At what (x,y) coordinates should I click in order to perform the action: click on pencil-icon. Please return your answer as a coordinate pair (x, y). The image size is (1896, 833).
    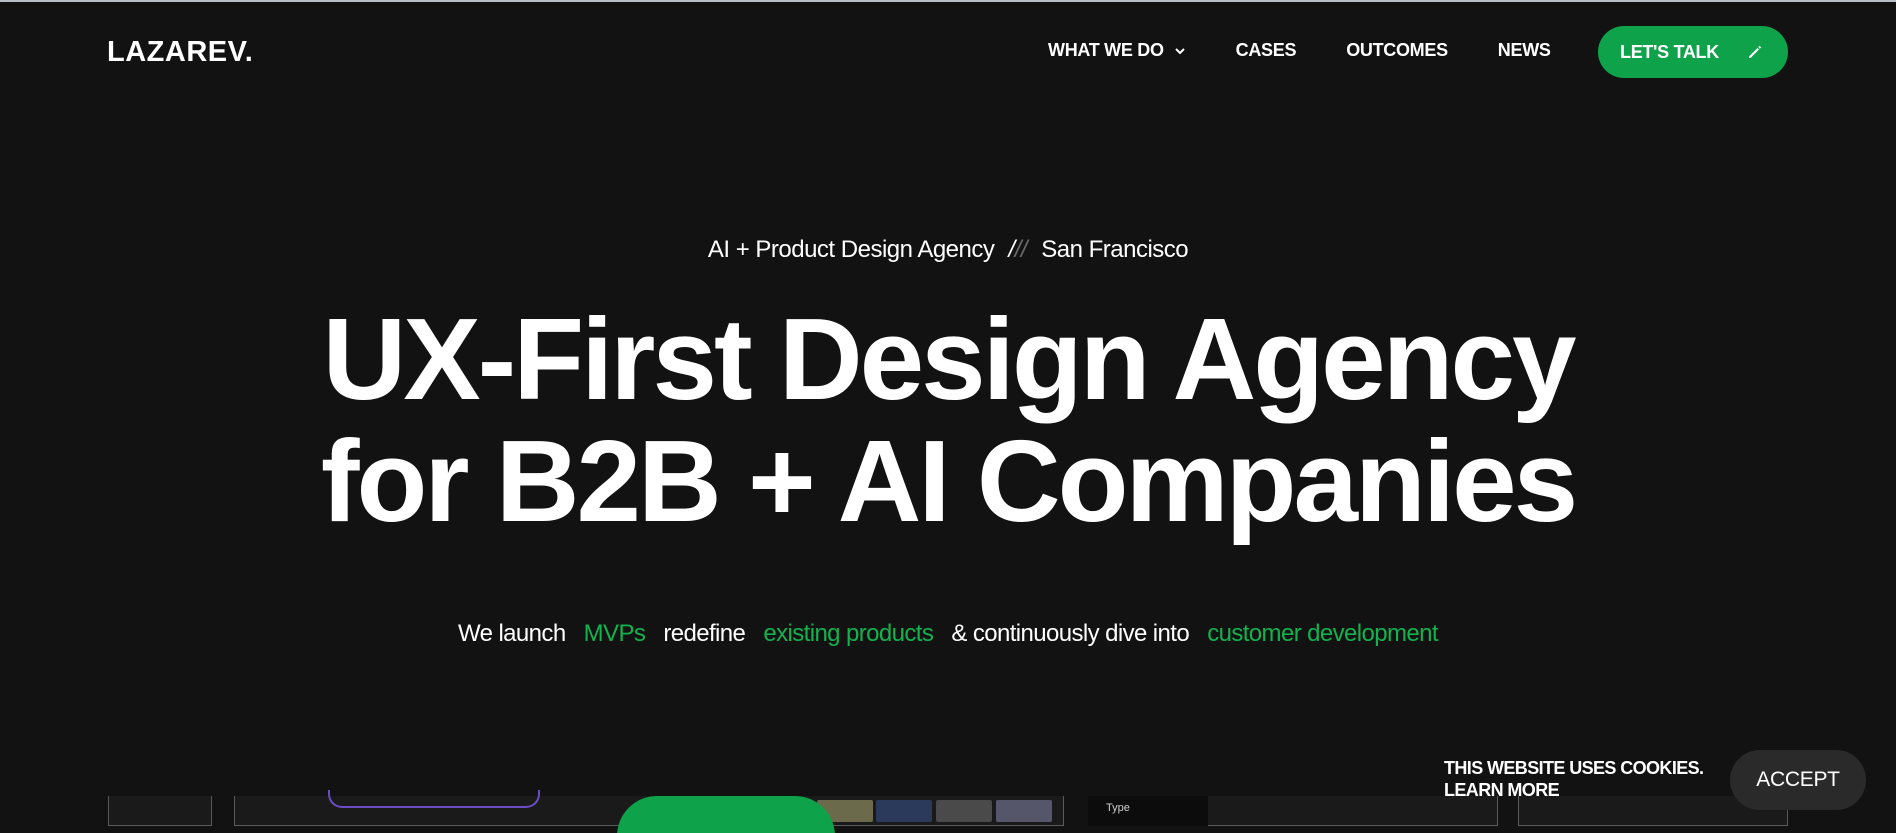
    Looking at the image, I should click on (1755, 51).